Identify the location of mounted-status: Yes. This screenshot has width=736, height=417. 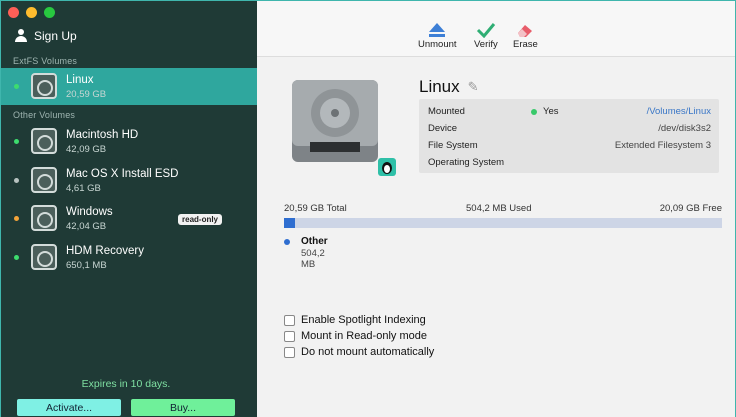
(545, 111).